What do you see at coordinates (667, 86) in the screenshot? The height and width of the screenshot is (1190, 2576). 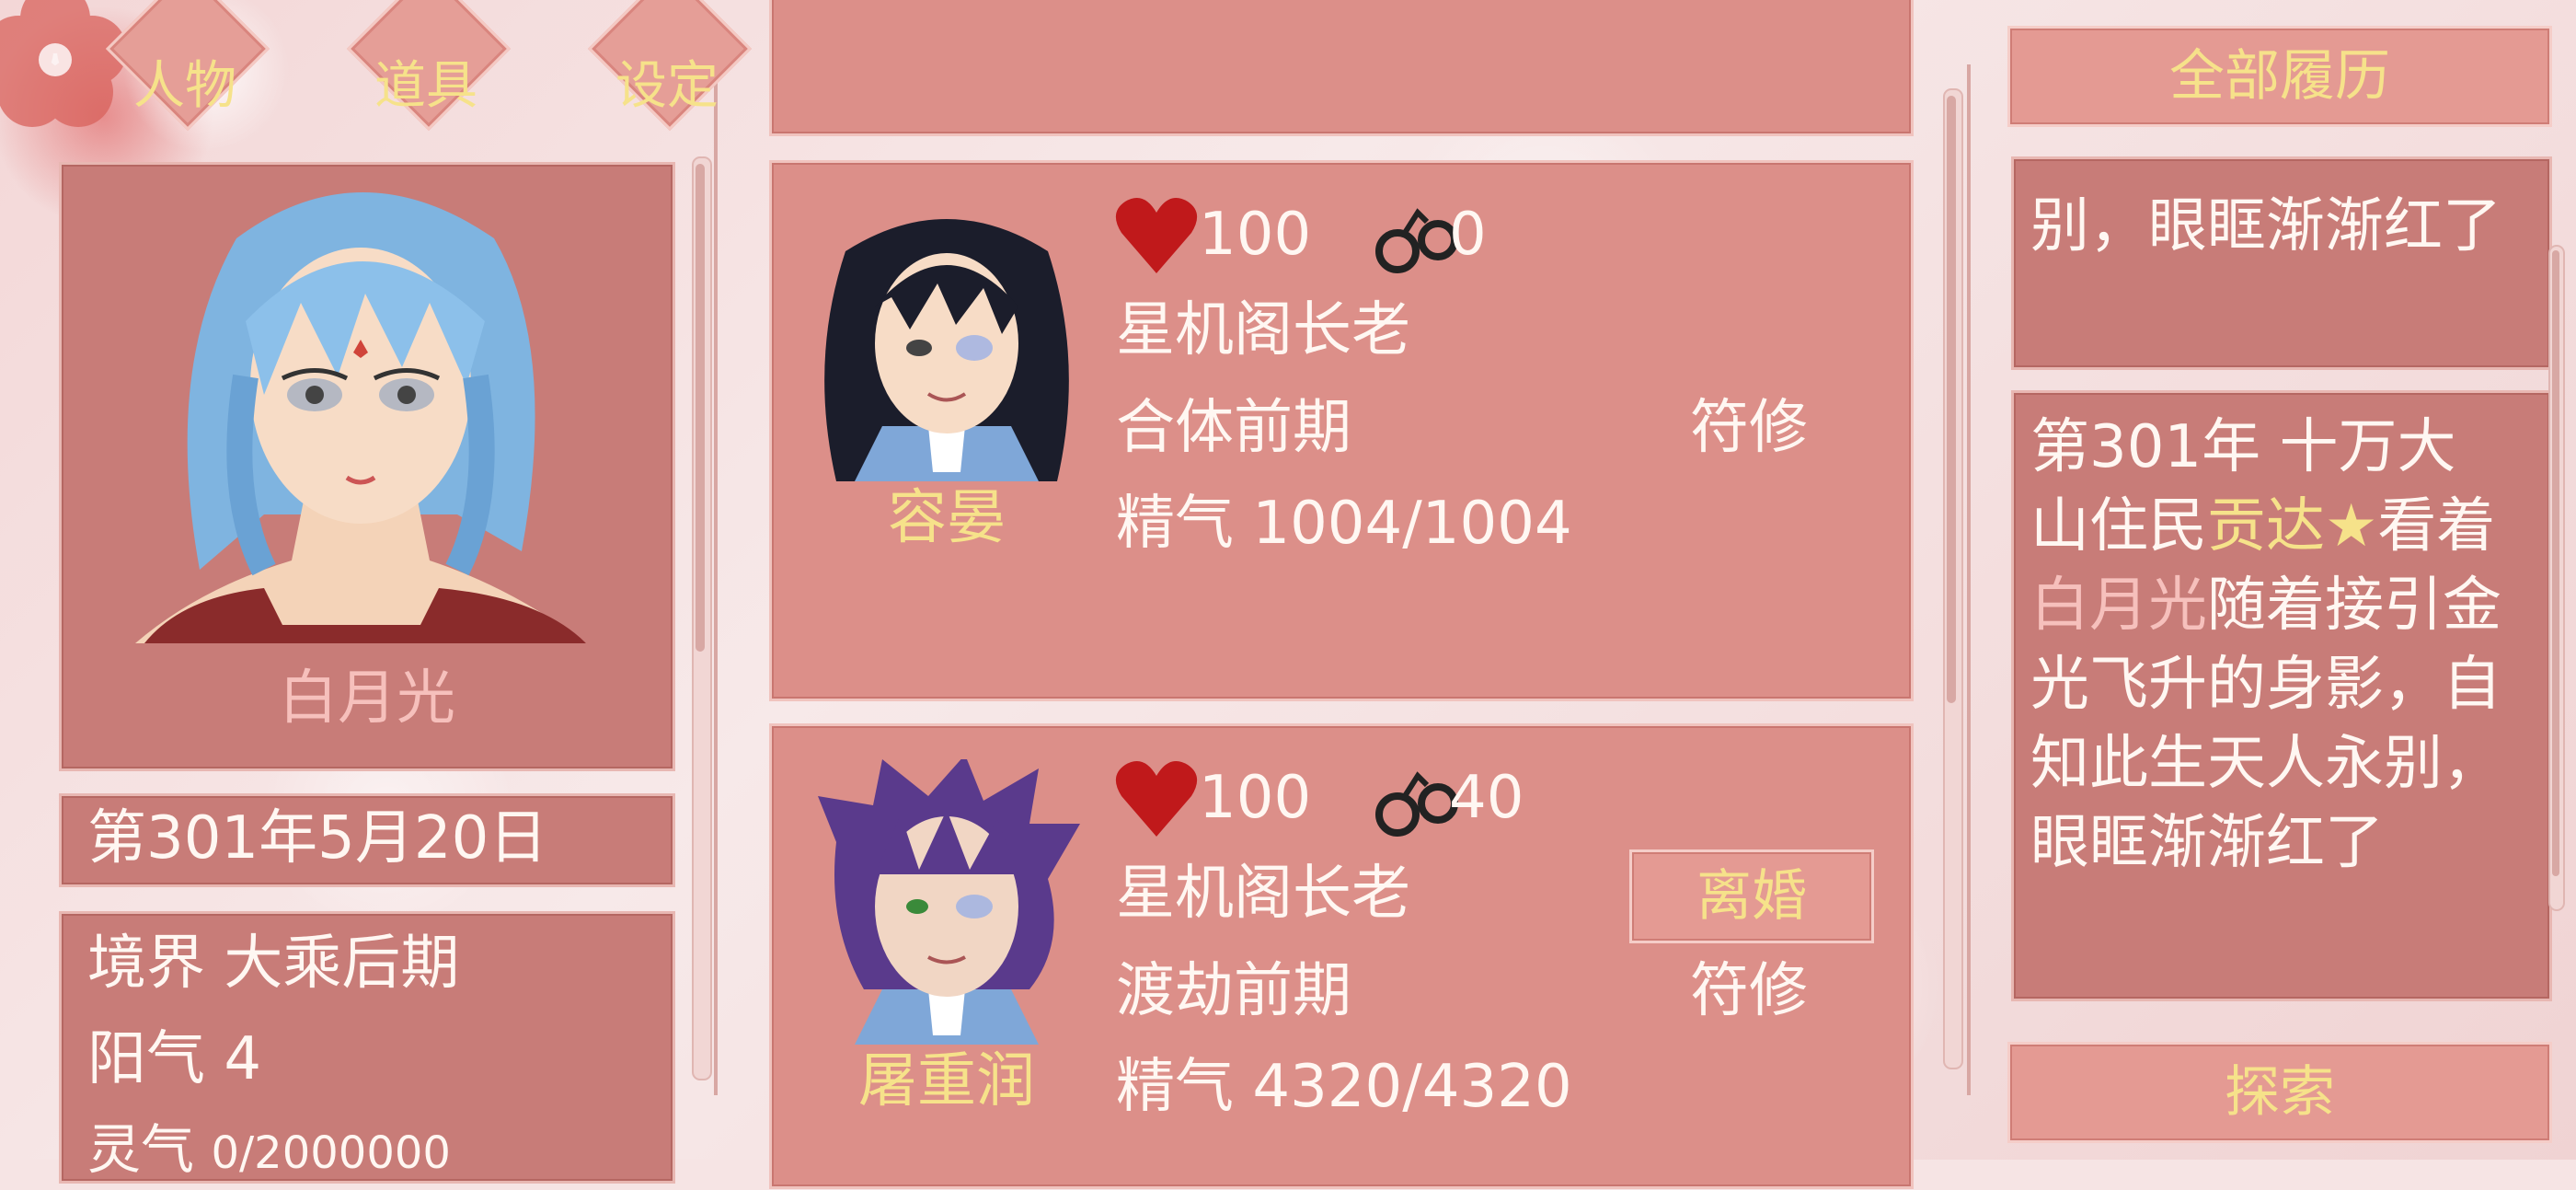 I see `tab-settings-label: 设定` at bounding box center [667, 86].